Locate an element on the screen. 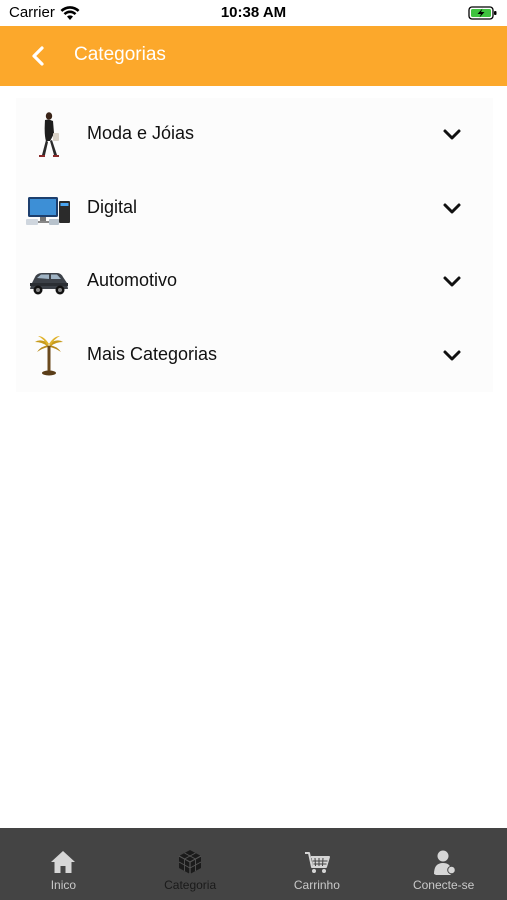  home-icon is located at coordinates (63, 862).